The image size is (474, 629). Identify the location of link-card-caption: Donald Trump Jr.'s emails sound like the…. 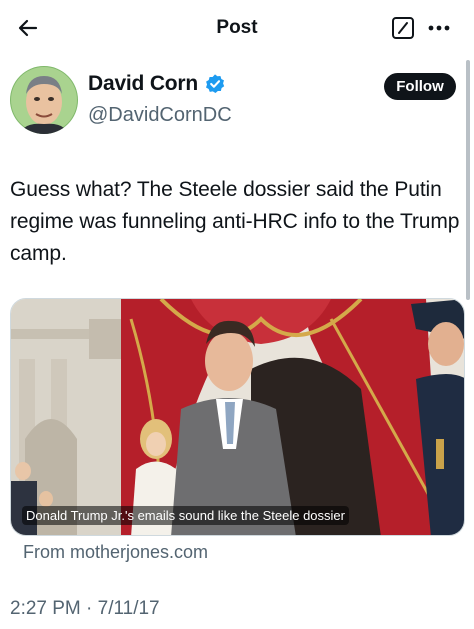
(185, 515).